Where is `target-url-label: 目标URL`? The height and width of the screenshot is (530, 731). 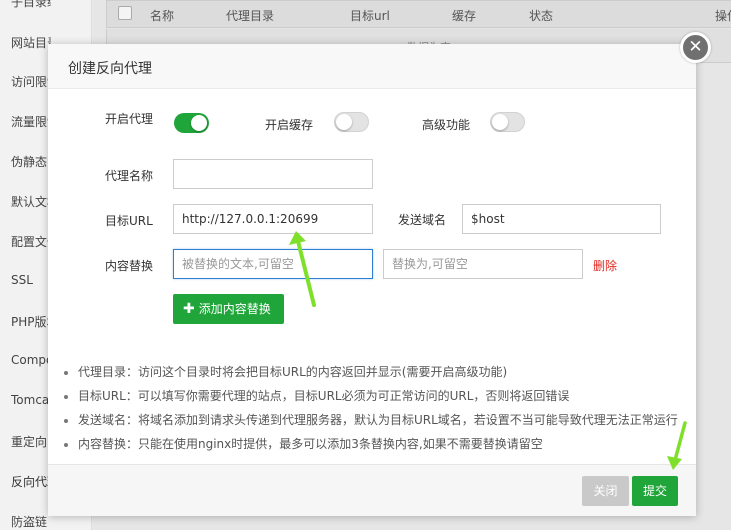 target-url-label: 目标URL is located at coordinates (129, 221).